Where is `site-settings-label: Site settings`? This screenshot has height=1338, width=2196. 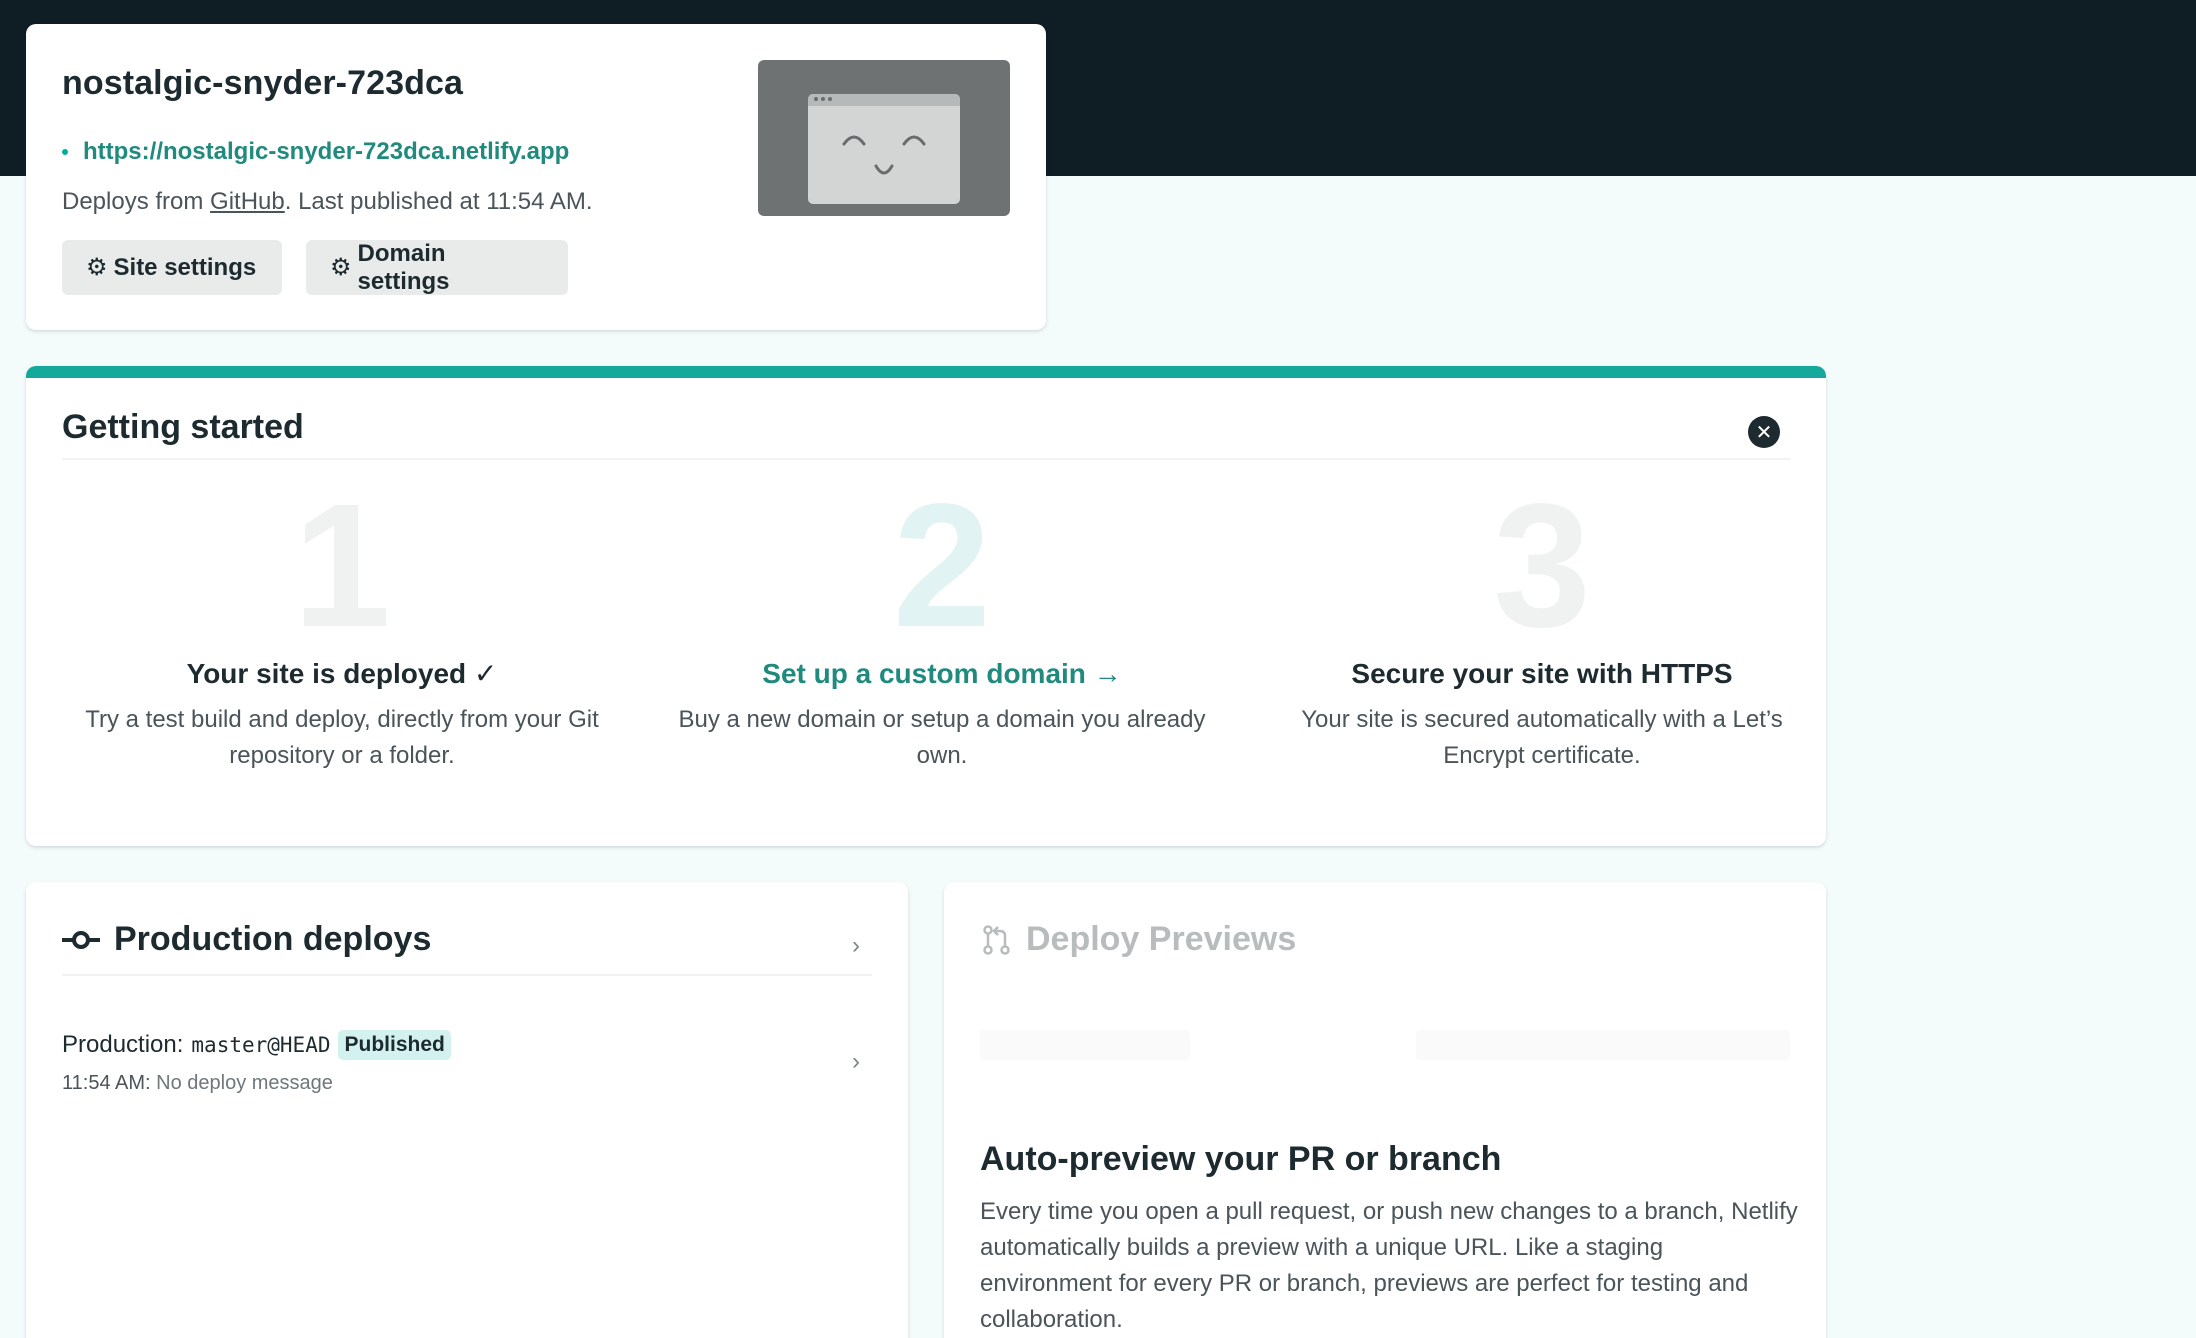
site-settings-label: Site settings is located at coordinates (185, 267).